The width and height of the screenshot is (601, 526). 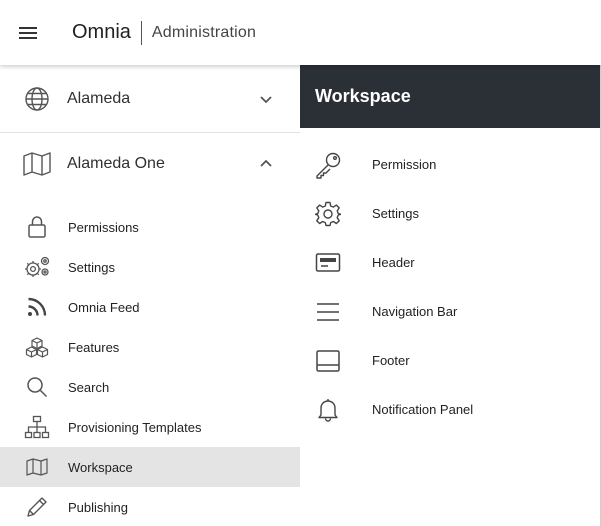 What do you see at coordinates (450, 262) in the screenshot?
I see `workspace-item-header: Header` at bounding box center [450, 262].